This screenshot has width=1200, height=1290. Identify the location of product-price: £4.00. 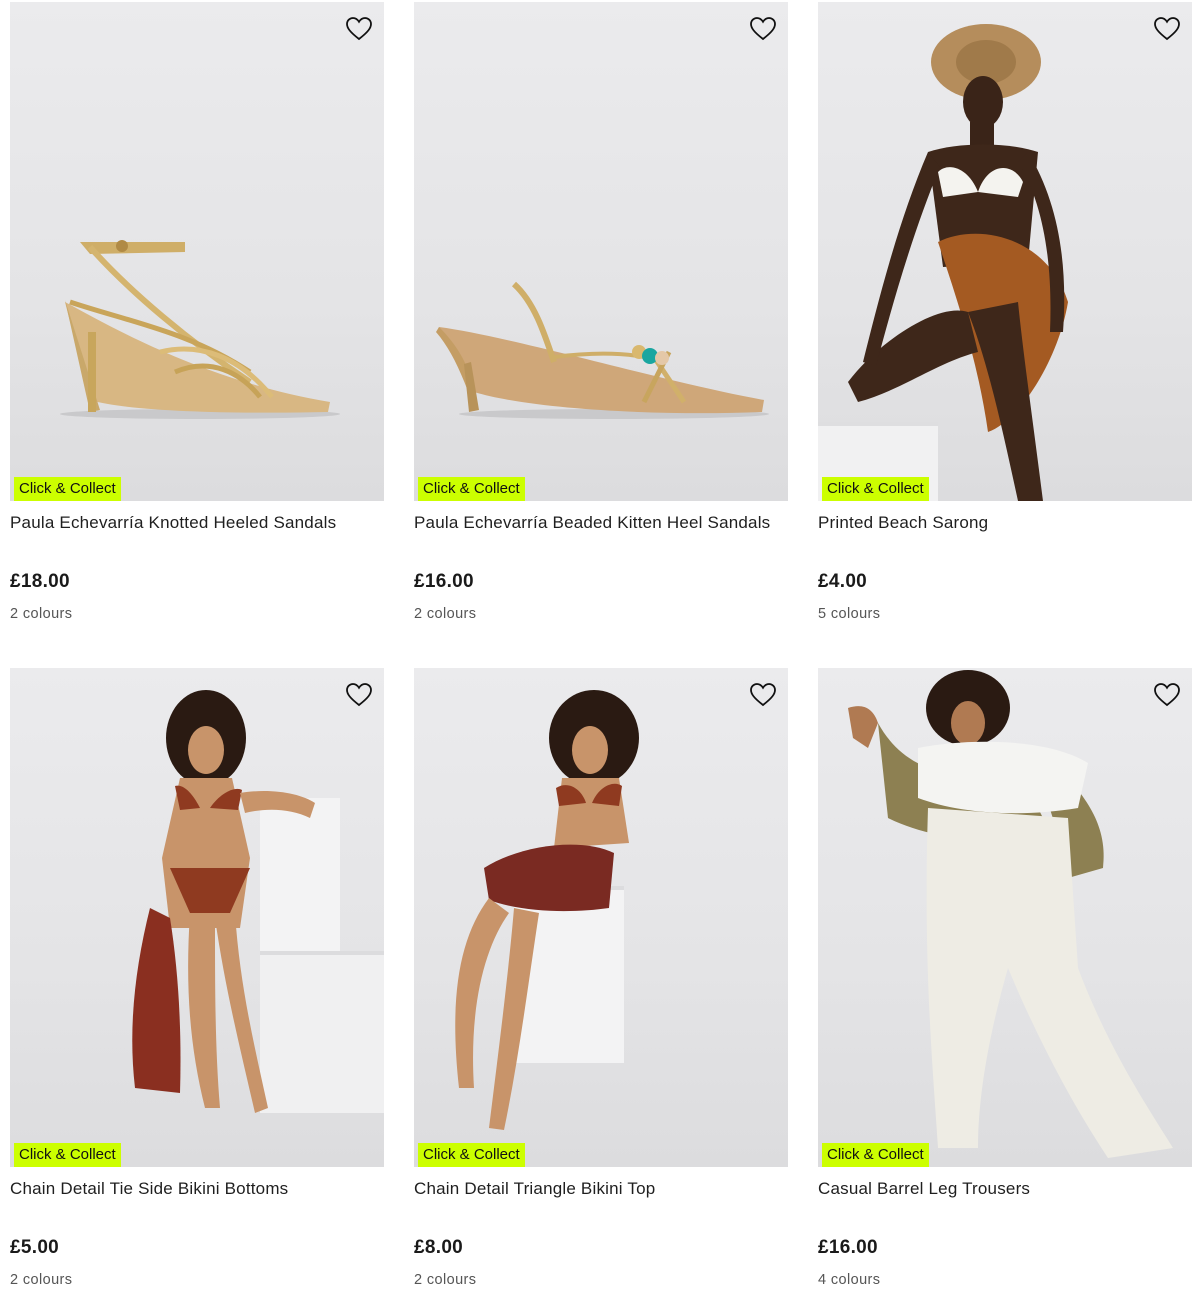
(843, 581).